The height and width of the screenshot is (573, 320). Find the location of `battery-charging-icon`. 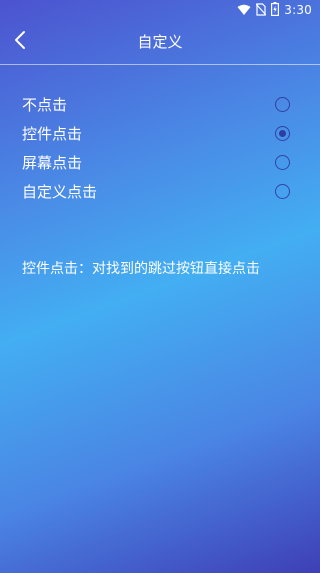

battery-charging-icon is located at coordinates (275, 10).